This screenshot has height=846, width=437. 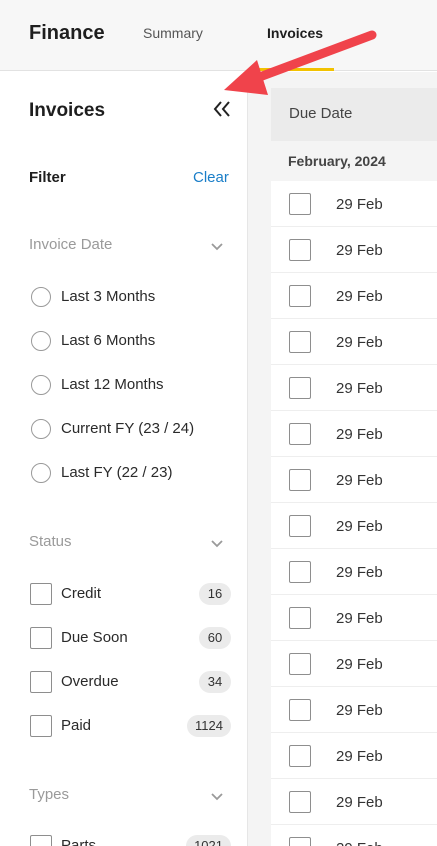 I want to click on radio-label: Last 12 Months, so click(x=112, y=384).